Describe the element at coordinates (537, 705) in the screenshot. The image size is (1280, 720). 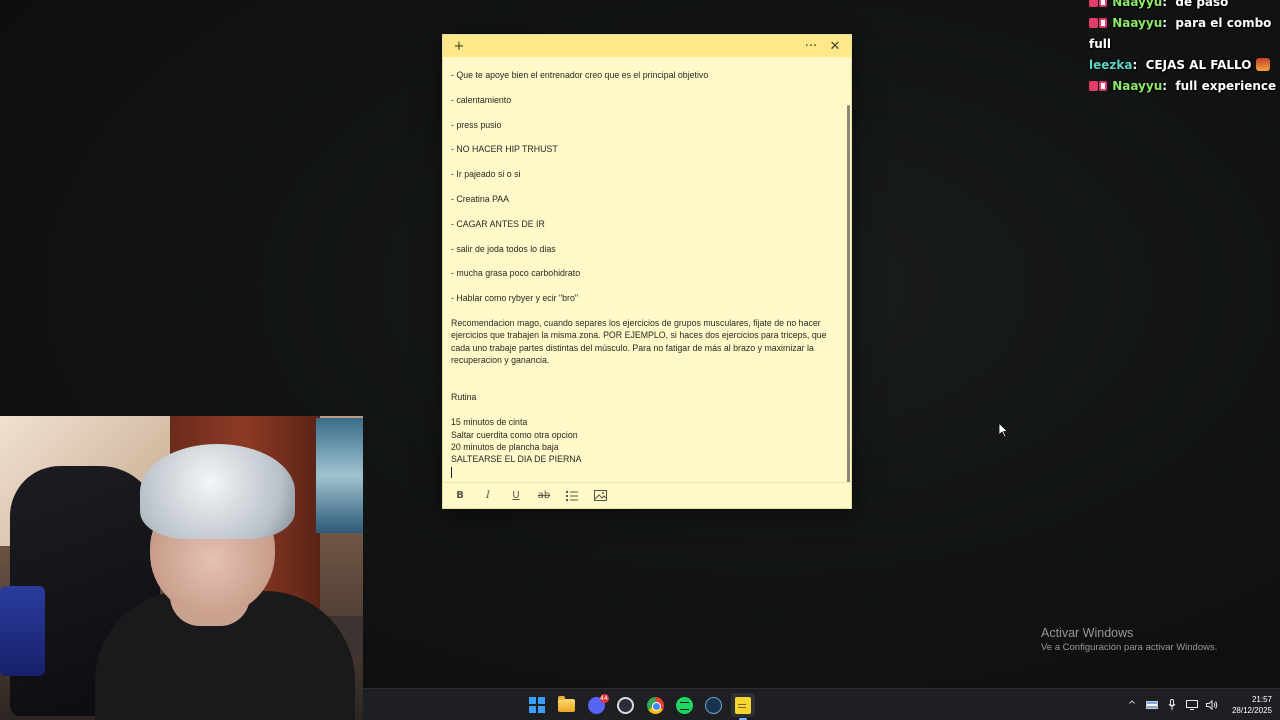
I see `start-icon` at that location.